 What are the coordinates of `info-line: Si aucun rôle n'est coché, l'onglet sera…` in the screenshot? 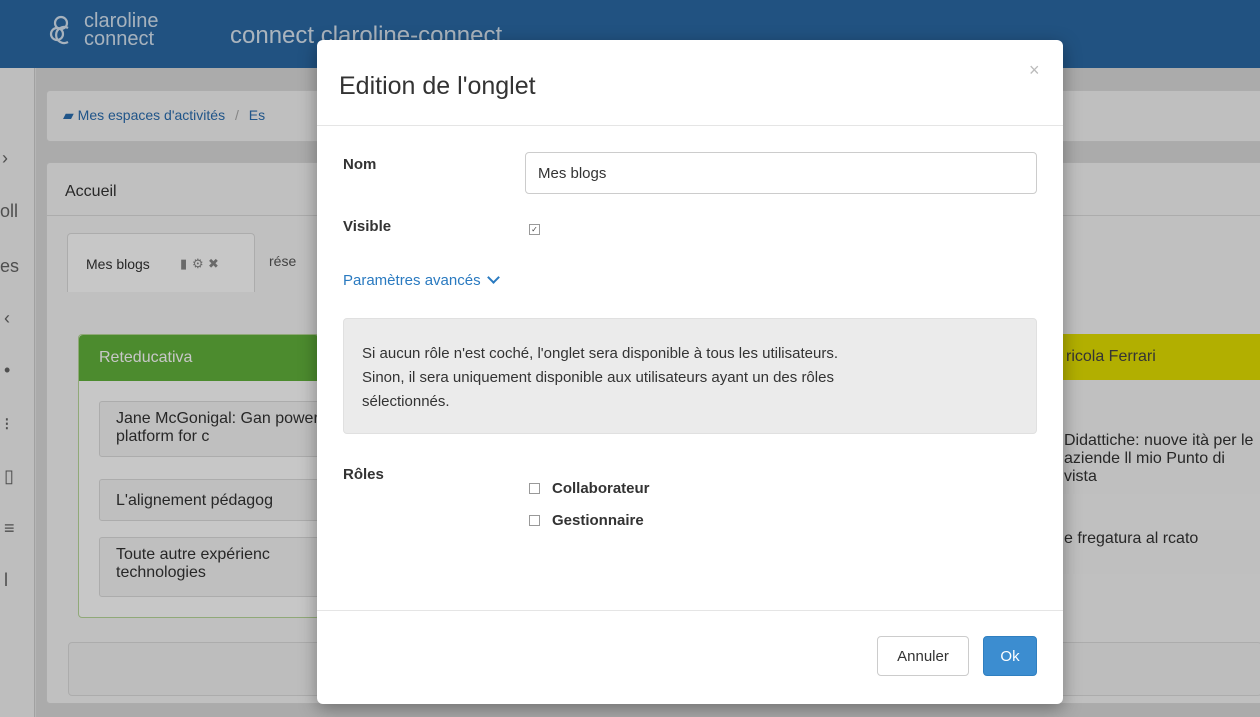 It's located at (600, 353).